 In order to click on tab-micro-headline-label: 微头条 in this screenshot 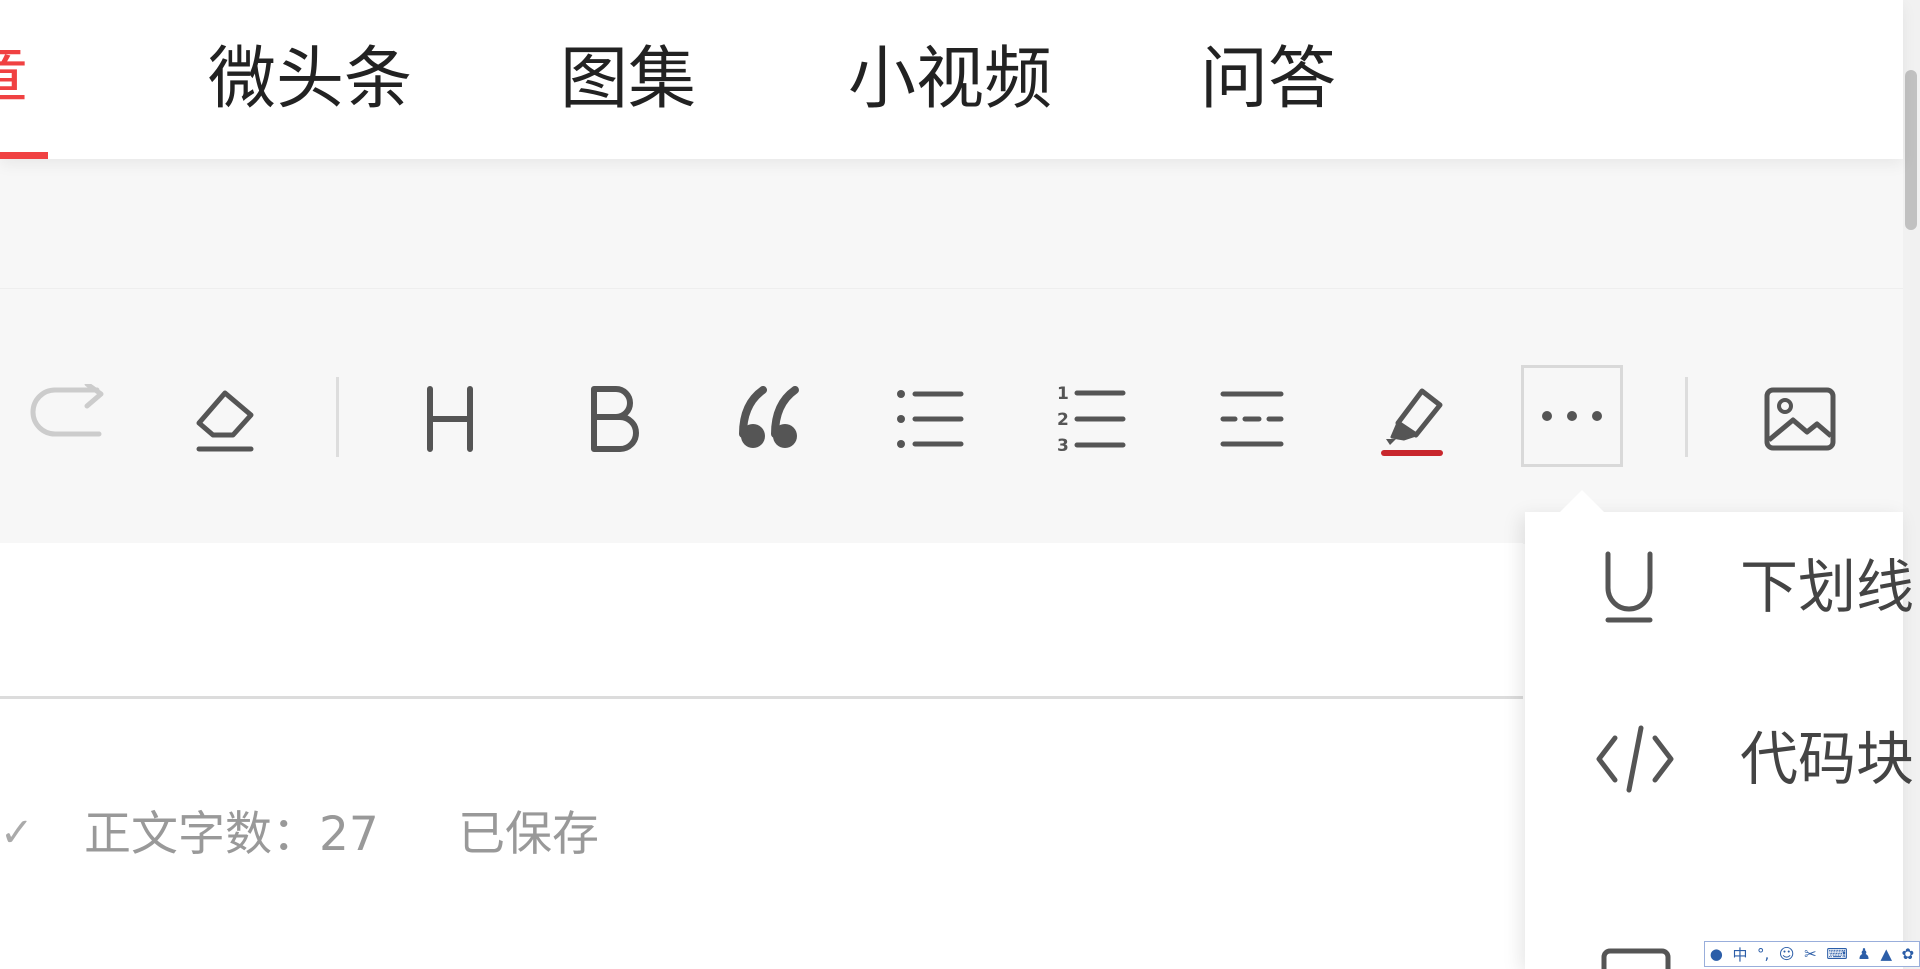, I will do `click(310, 79)`.